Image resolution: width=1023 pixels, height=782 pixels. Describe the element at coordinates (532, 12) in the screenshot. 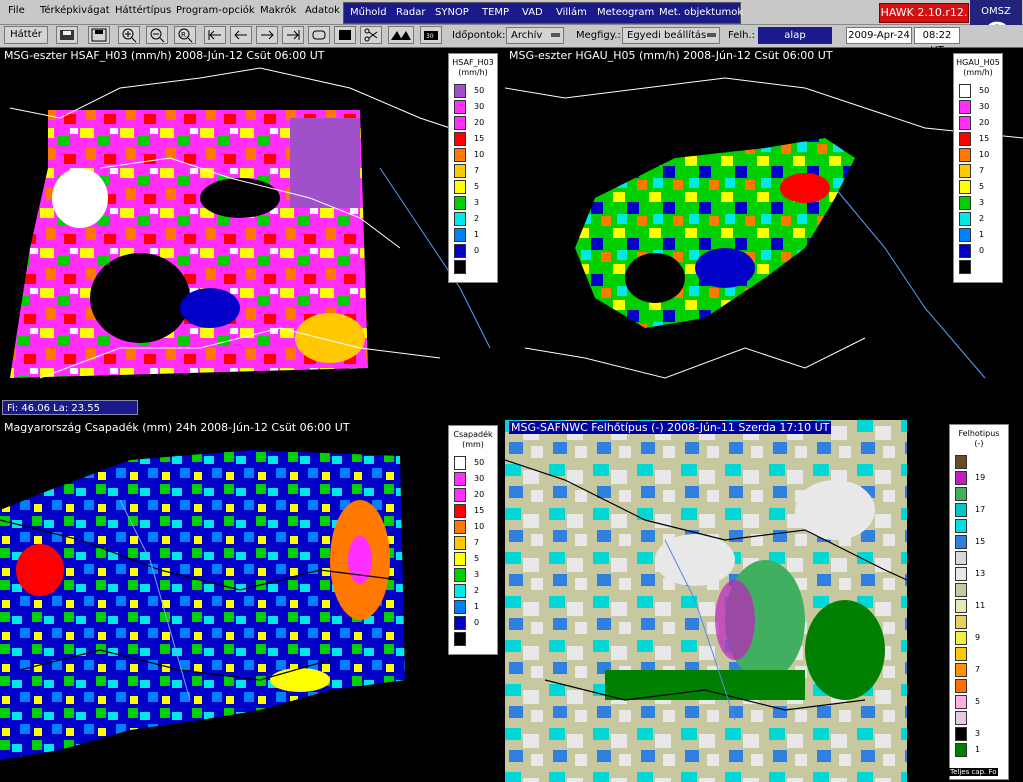

I see `menu-vad: VAD` at that location.